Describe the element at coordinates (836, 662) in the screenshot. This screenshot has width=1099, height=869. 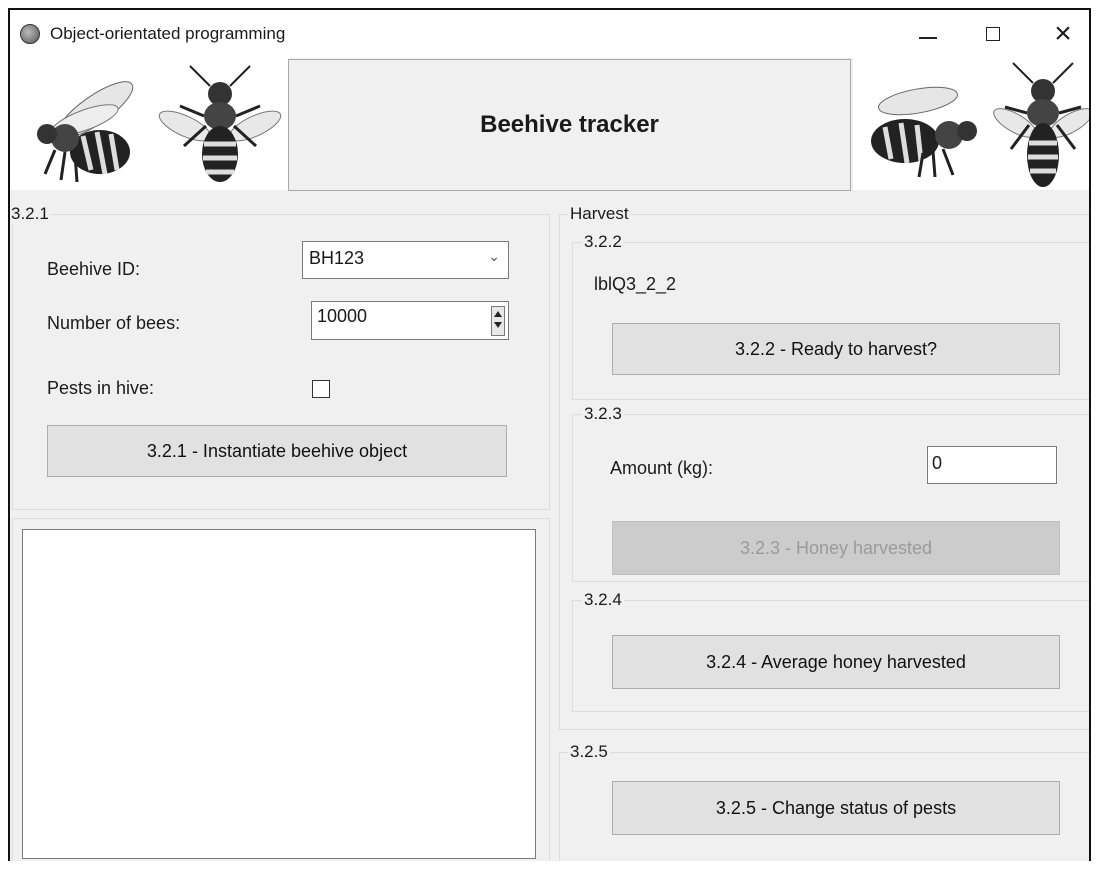
I see `average-honey-harvested-button: 3.2.4 - Average honey harvested` at that location.